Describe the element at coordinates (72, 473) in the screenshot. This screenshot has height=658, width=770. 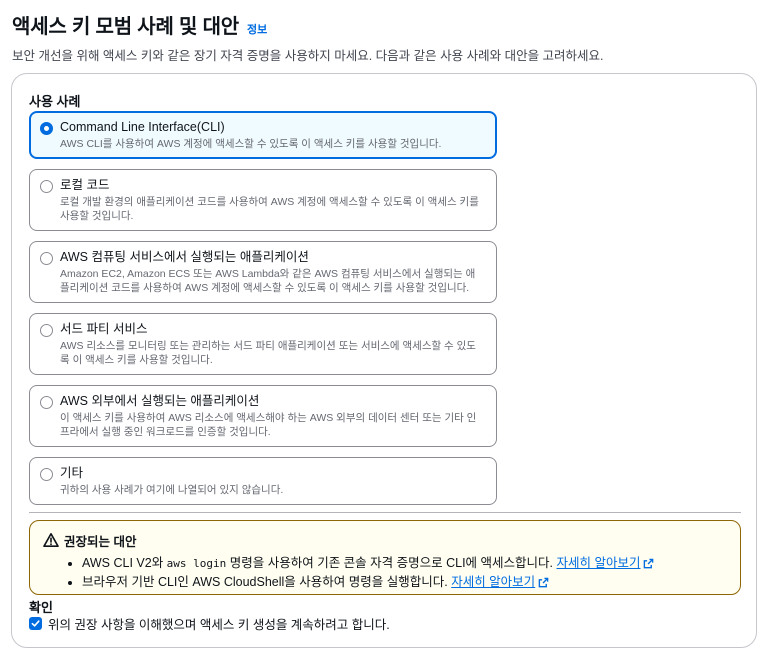
I see `option-label: 기타` at that location.